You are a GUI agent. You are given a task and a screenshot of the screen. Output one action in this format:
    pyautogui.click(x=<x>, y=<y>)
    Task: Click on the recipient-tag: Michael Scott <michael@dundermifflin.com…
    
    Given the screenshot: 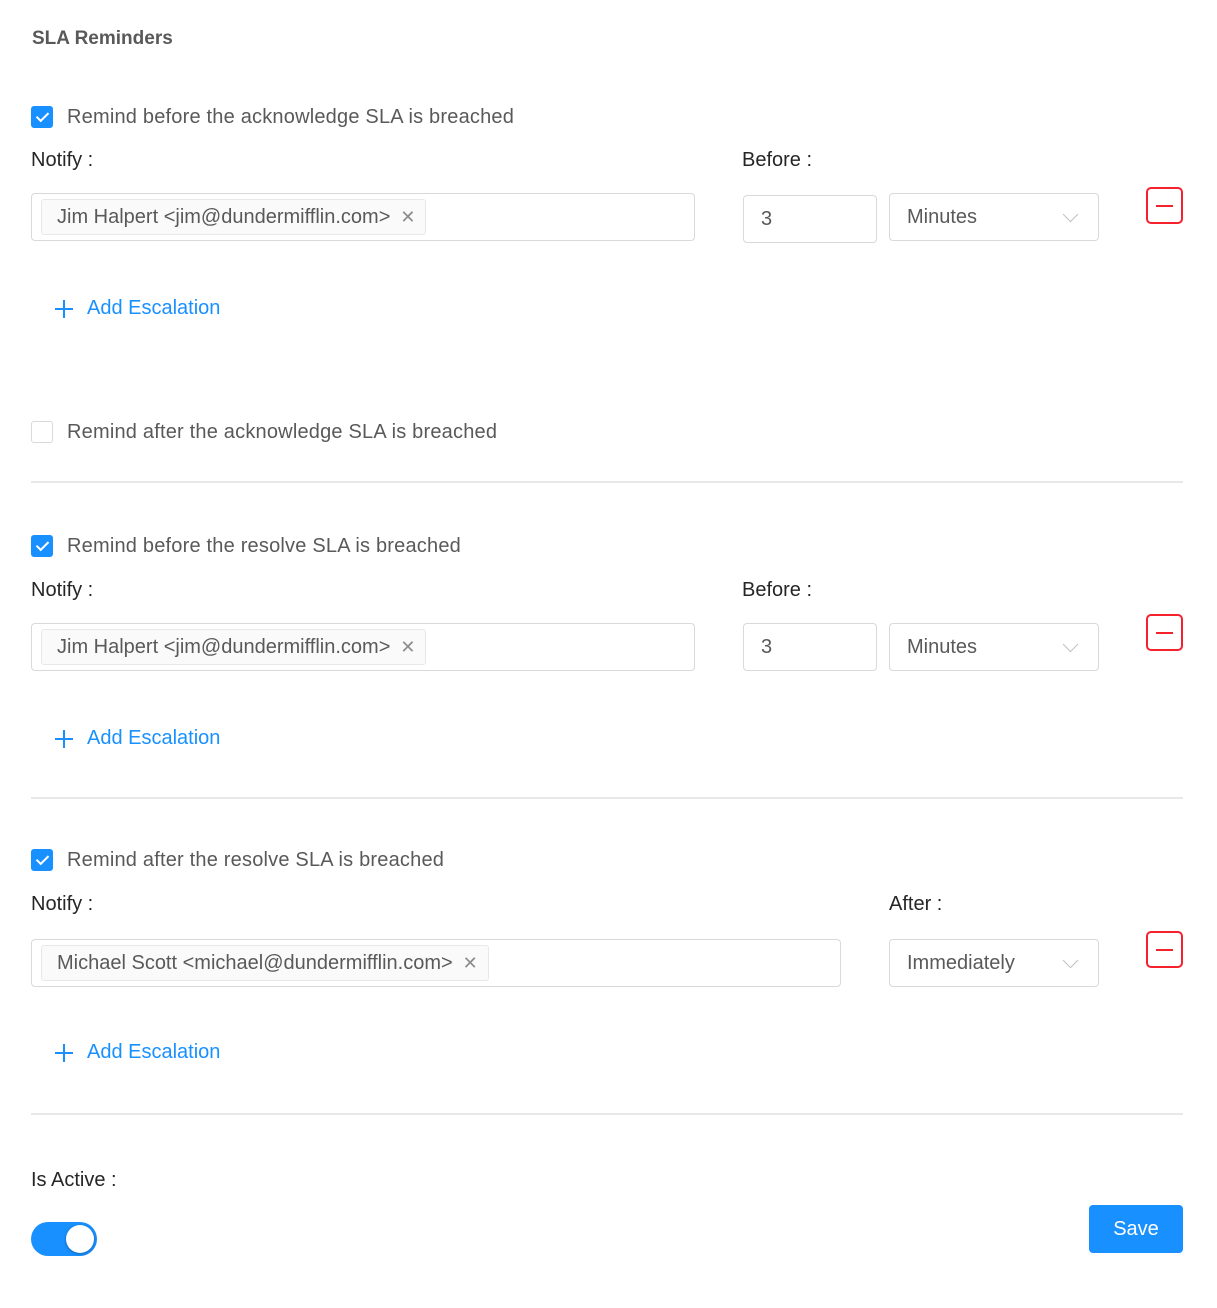 What is the action you would take?
    pyautogui.click(x=265, y=963)
    